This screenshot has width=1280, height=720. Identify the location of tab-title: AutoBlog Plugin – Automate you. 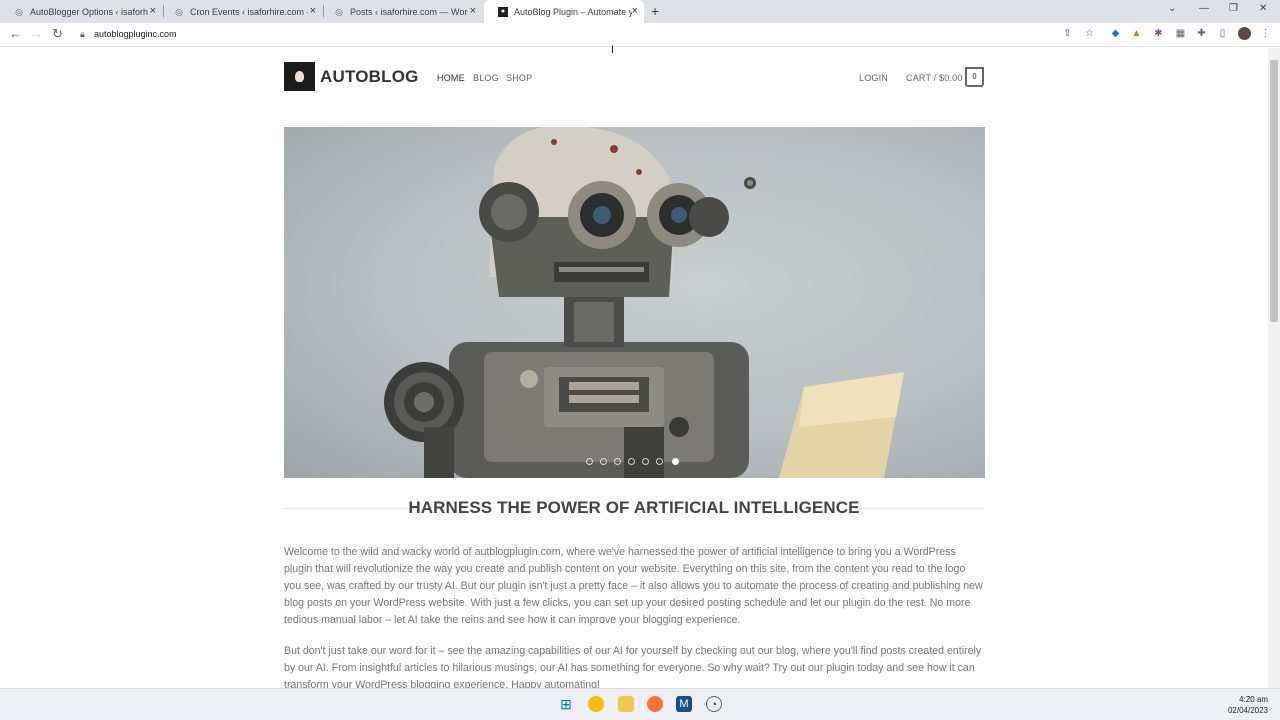
(573, 11).